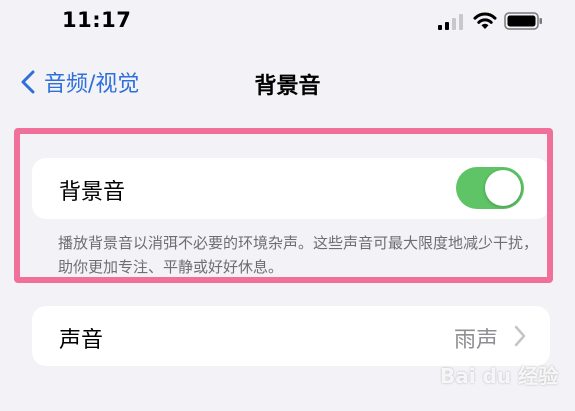 This screenshot has height=411, width=575. Describe the element at coordinates (520, 336) in the screenshot. I see `chevron-right-icon` at that location.